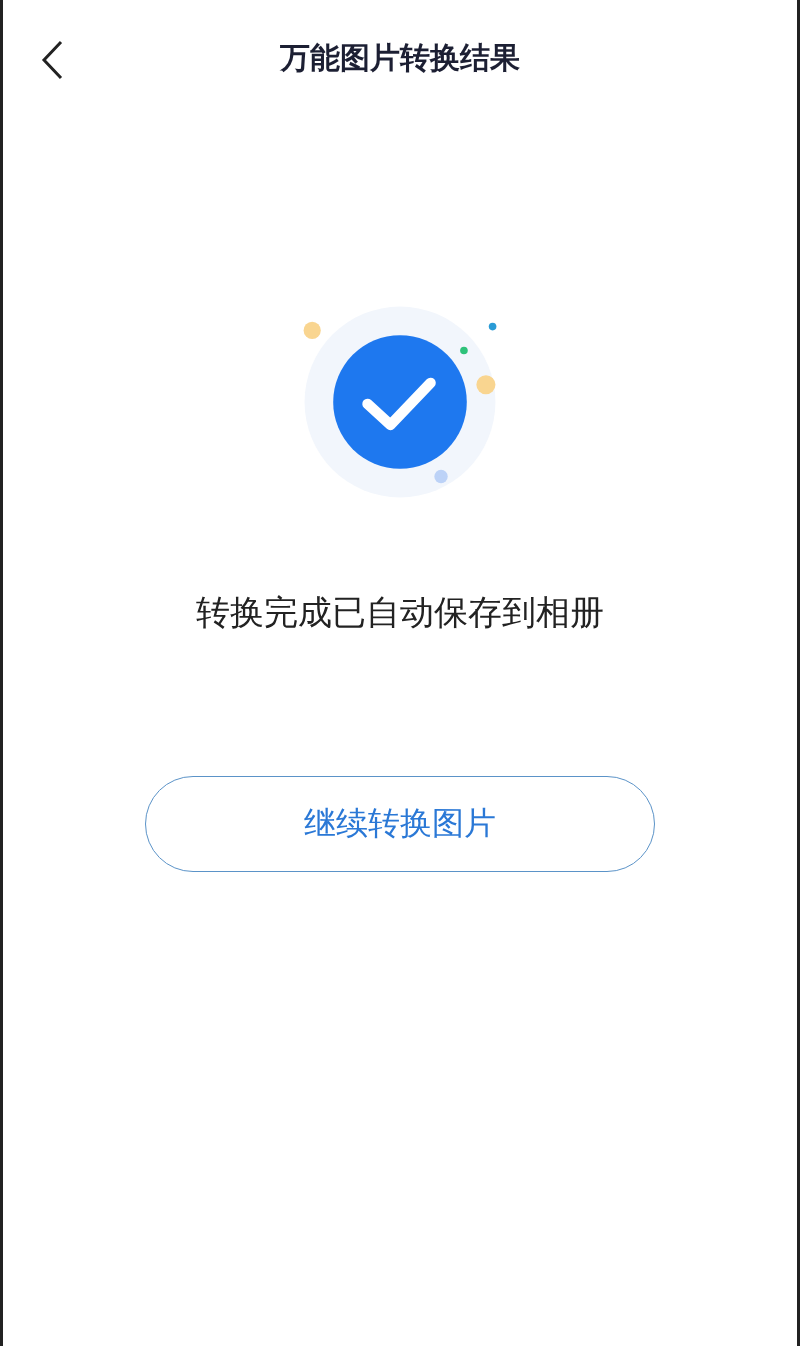 This screenshot has height=1346, width=800. What do you see at coordinates (400, 612) in the screenshot?
I see `status-message: 转换完成已自动保存到相册` at bounding box center [400, 612].